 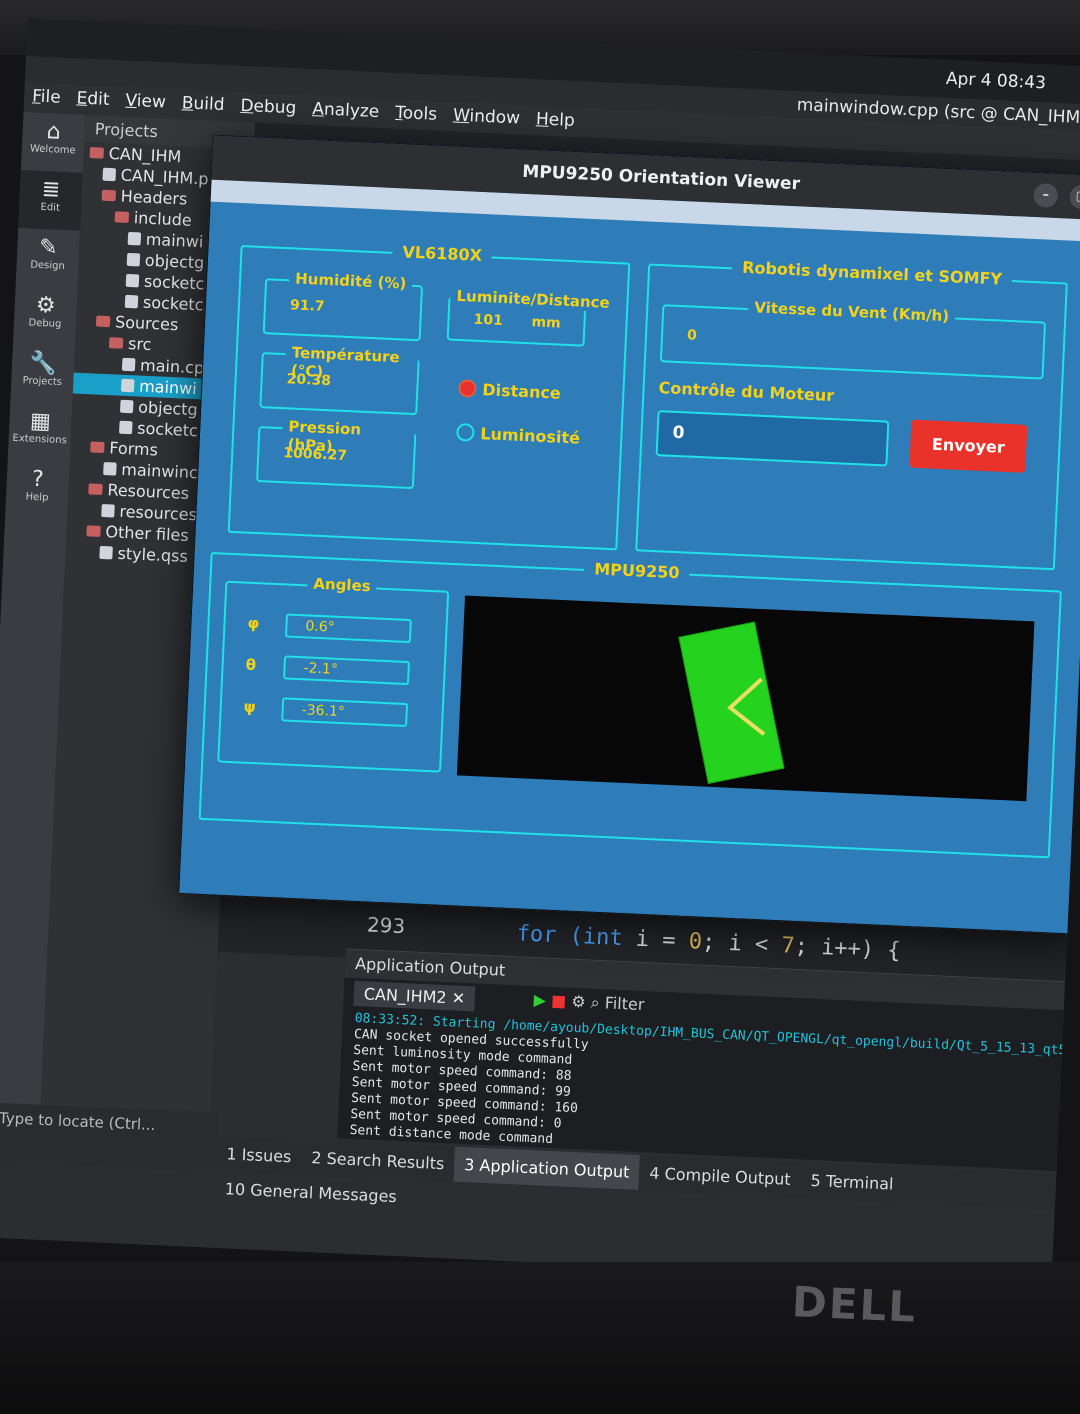 I want to click on tree-item-label: mainwinc, so click(x=159, y=471).